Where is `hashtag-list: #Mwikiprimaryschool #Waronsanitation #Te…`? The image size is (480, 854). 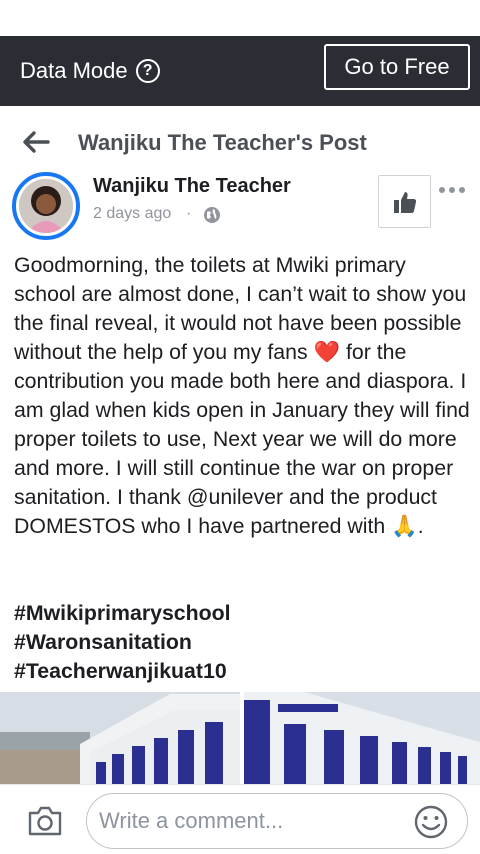 hashtag-list: #Mwikiprimaryschool #Waronsanitation #Te… is located at coordinates (242, 642).